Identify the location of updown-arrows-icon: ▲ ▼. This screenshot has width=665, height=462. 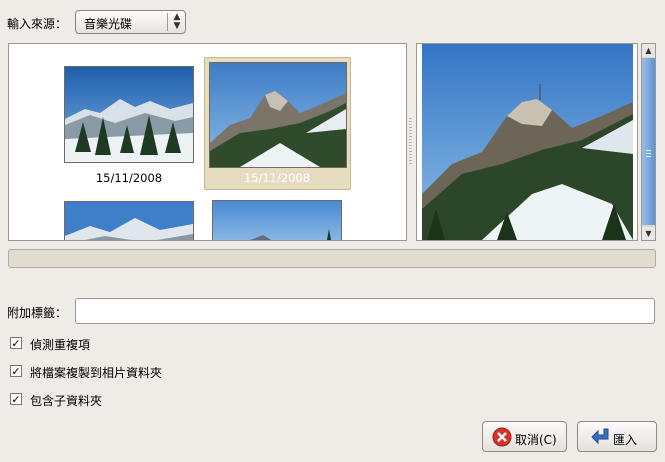
(177, 21).